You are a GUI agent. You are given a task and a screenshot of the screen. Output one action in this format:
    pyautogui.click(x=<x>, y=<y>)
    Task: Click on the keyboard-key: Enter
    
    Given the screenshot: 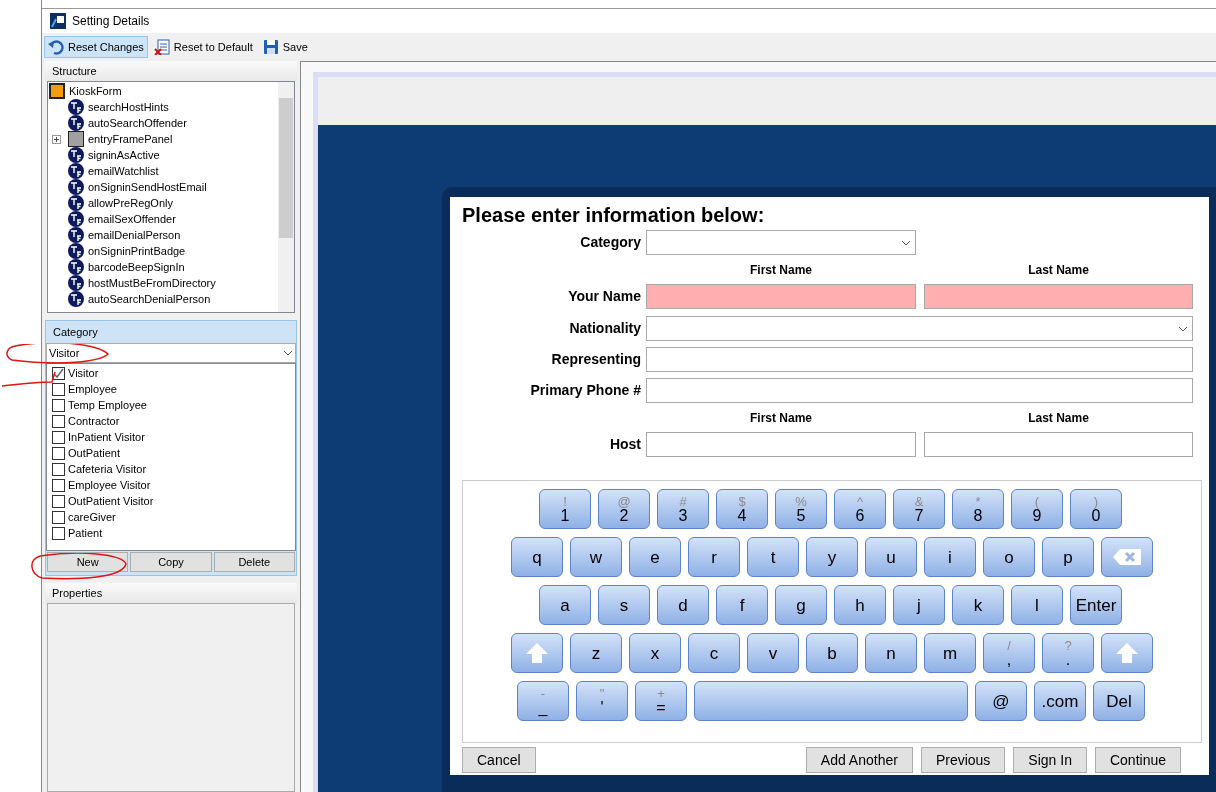 What is the action you would take?
    pyautogui.click(x=1096, y=605)
    